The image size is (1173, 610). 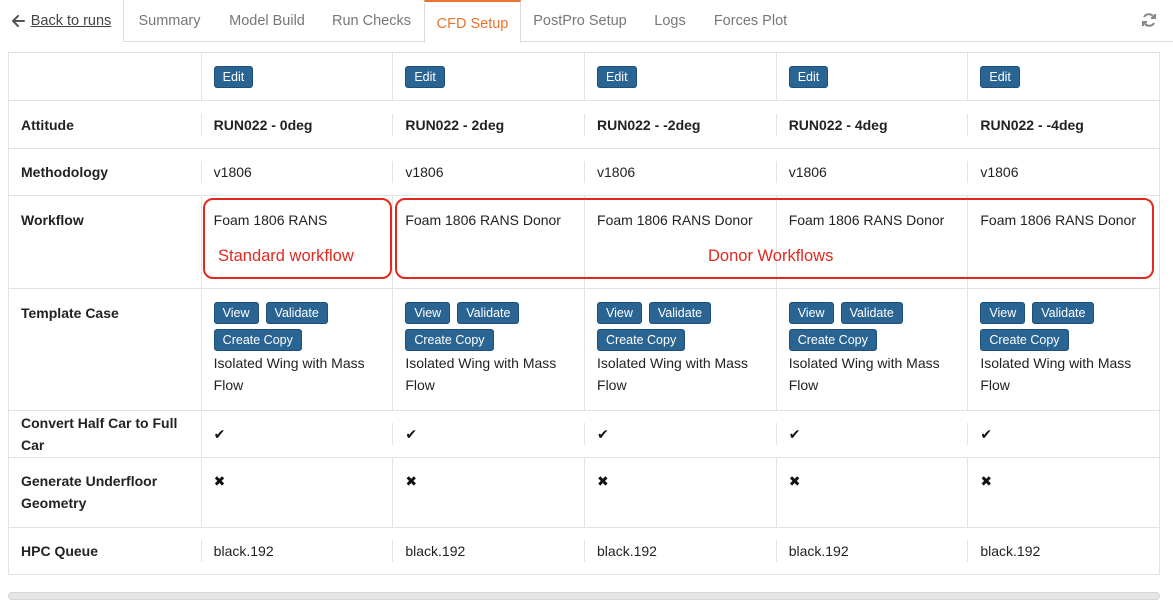 I want to click on row-label: Attitude, so click(x=105, y=124).